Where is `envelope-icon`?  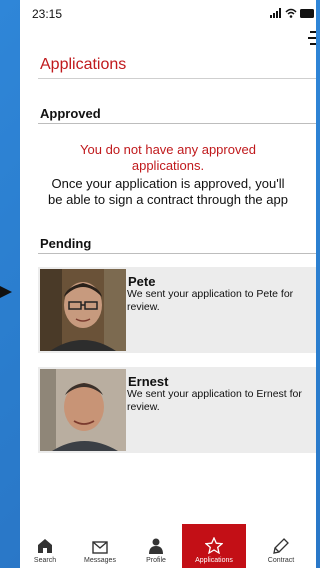
envelope-icon is located at coordinates (100, 547).